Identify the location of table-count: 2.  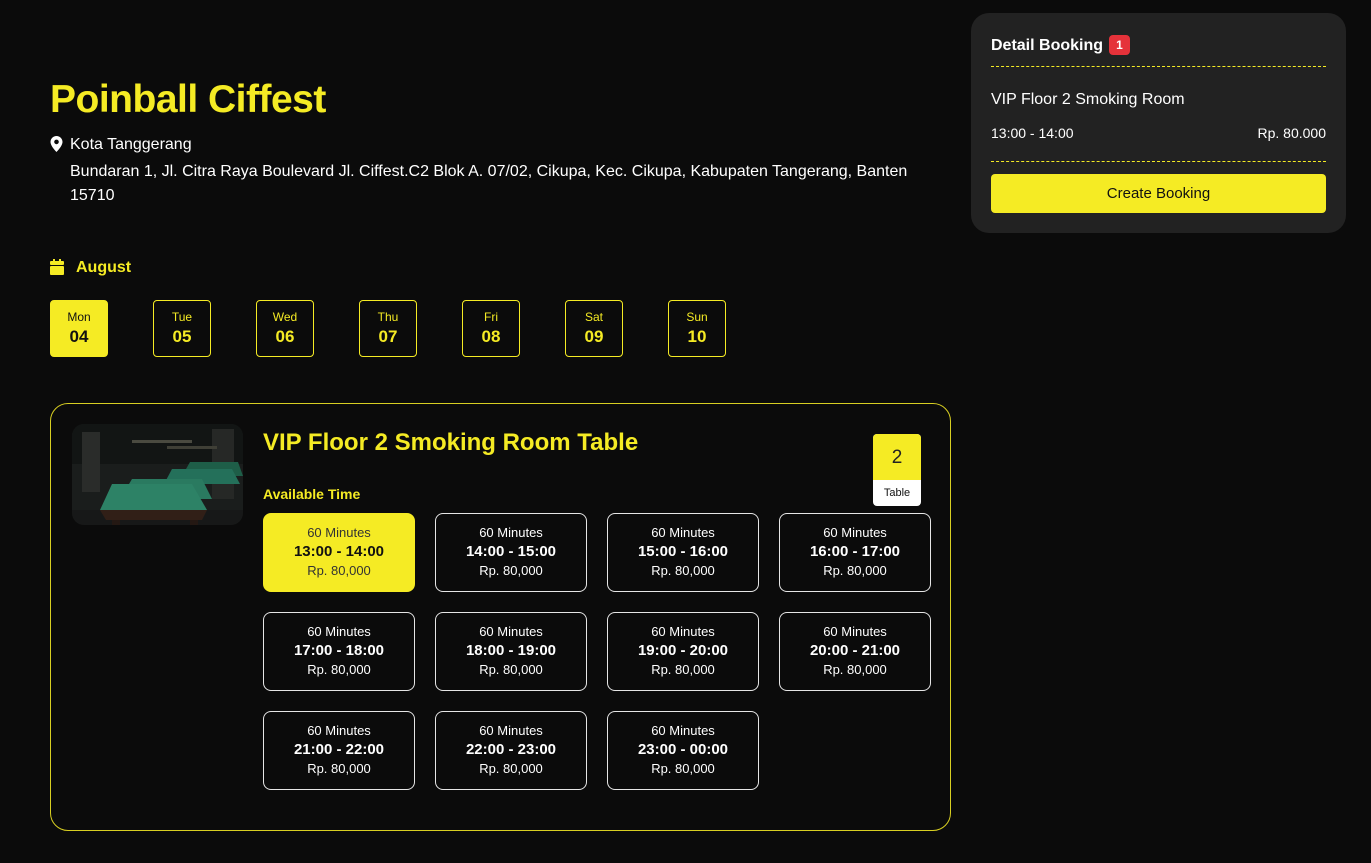
(897, 457).